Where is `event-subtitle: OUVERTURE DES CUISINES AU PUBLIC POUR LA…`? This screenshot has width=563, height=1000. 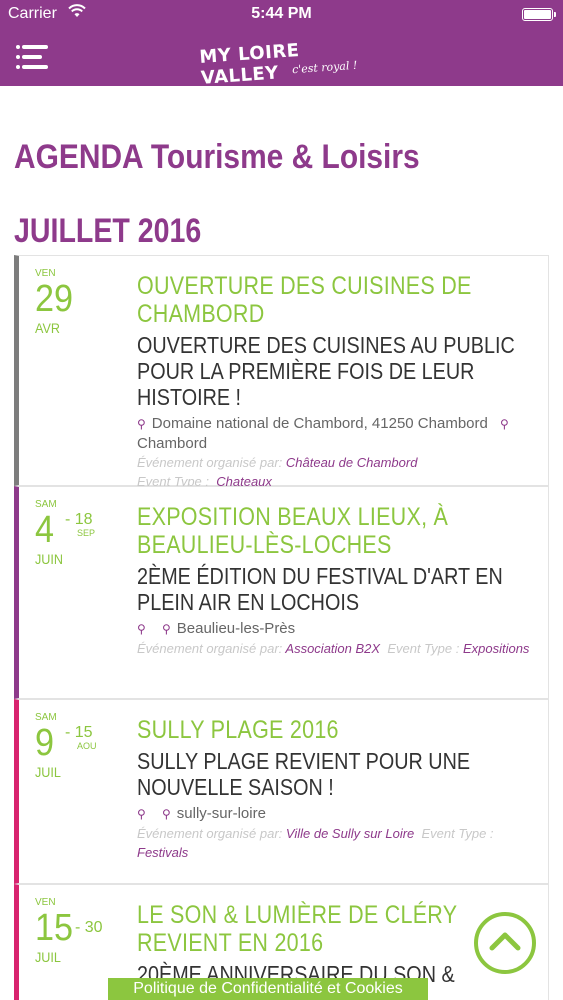
event-subtitle: OUVERTURE DES CUISINES AU PUBLIC POUR LA… is located at coordinates (326, 371).